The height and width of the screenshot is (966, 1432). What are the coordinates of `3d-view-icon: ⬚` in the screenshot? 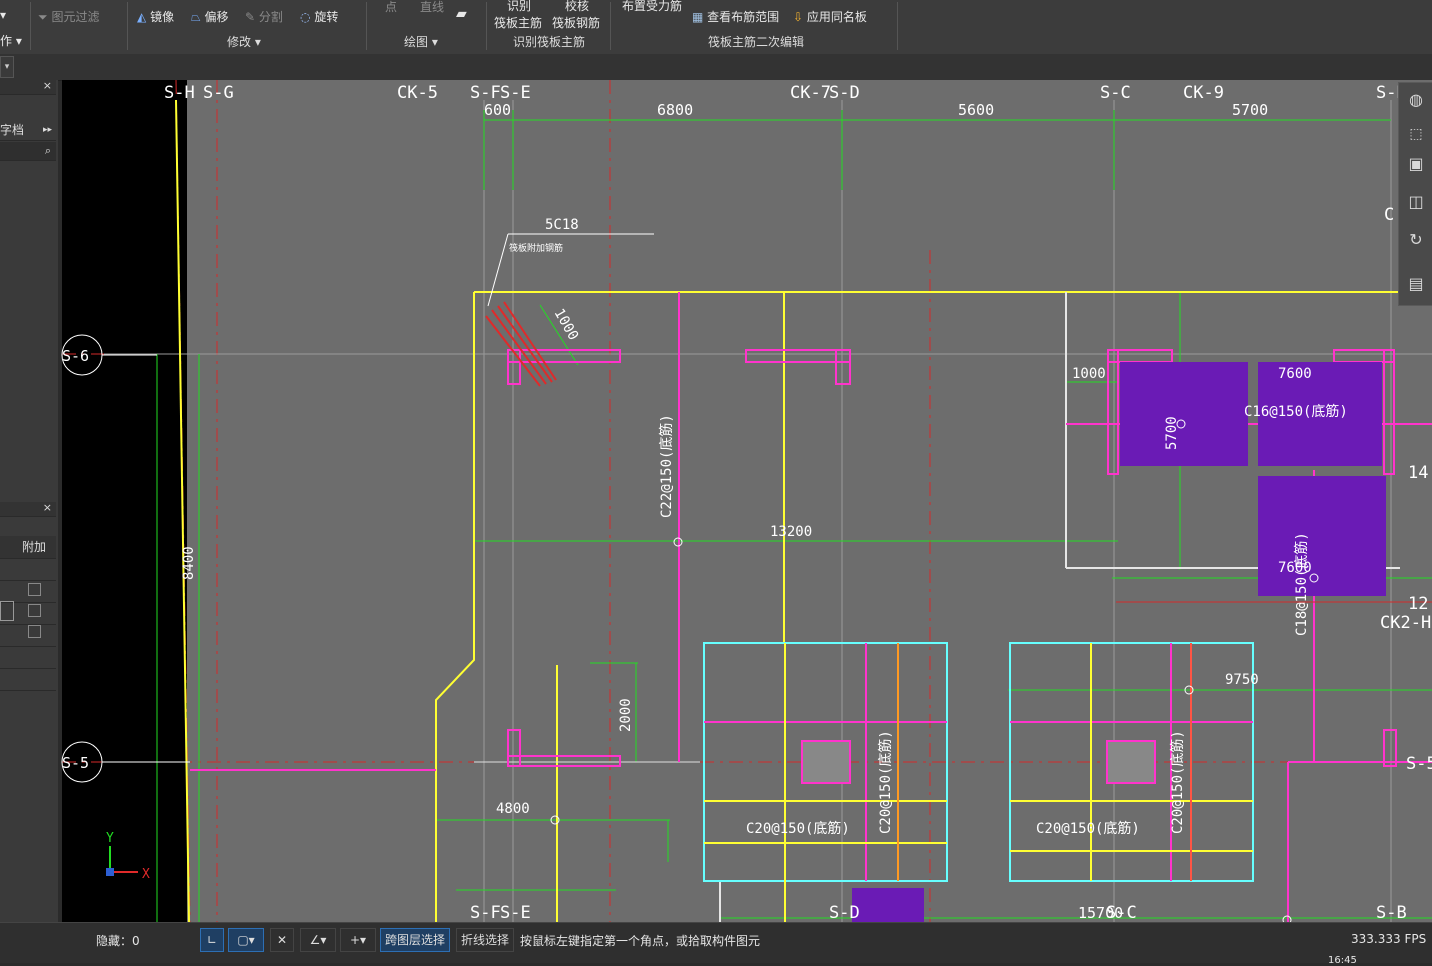 It's located at (1416, 134).